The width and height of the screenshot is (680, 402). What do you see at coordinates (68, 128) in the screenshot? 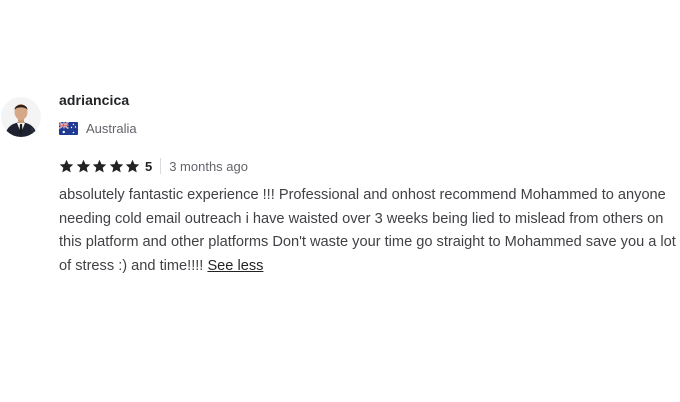
I see `australia-flag-icon` at bounding box center [68, 128].